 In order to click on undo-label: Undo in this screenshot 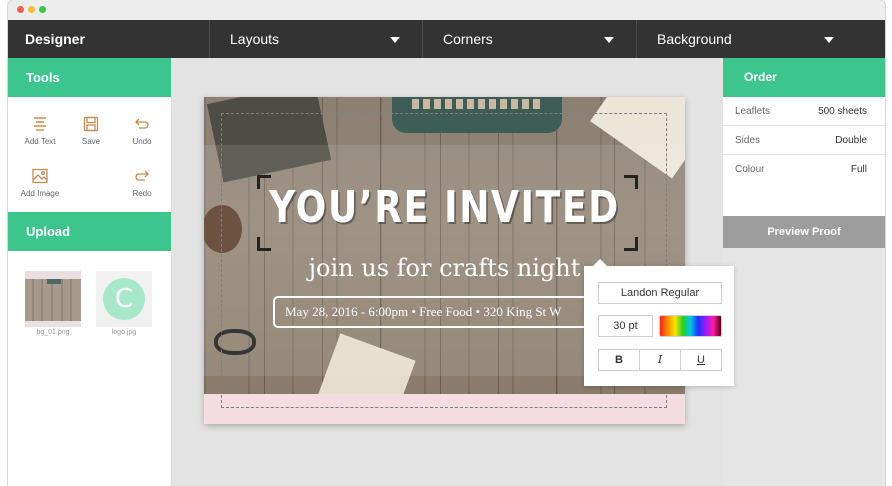, I will do `click(142, 141)`.